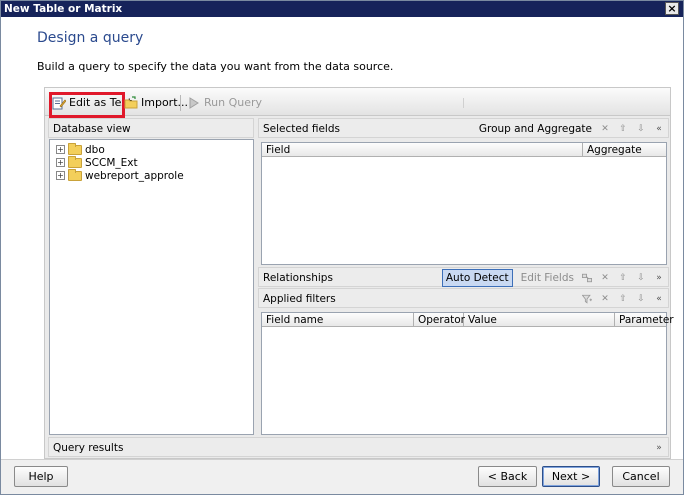  Describe the element at coordinates (299, 299) in the screenshot. I see `applied-filters-title: Applied filters` at that location.